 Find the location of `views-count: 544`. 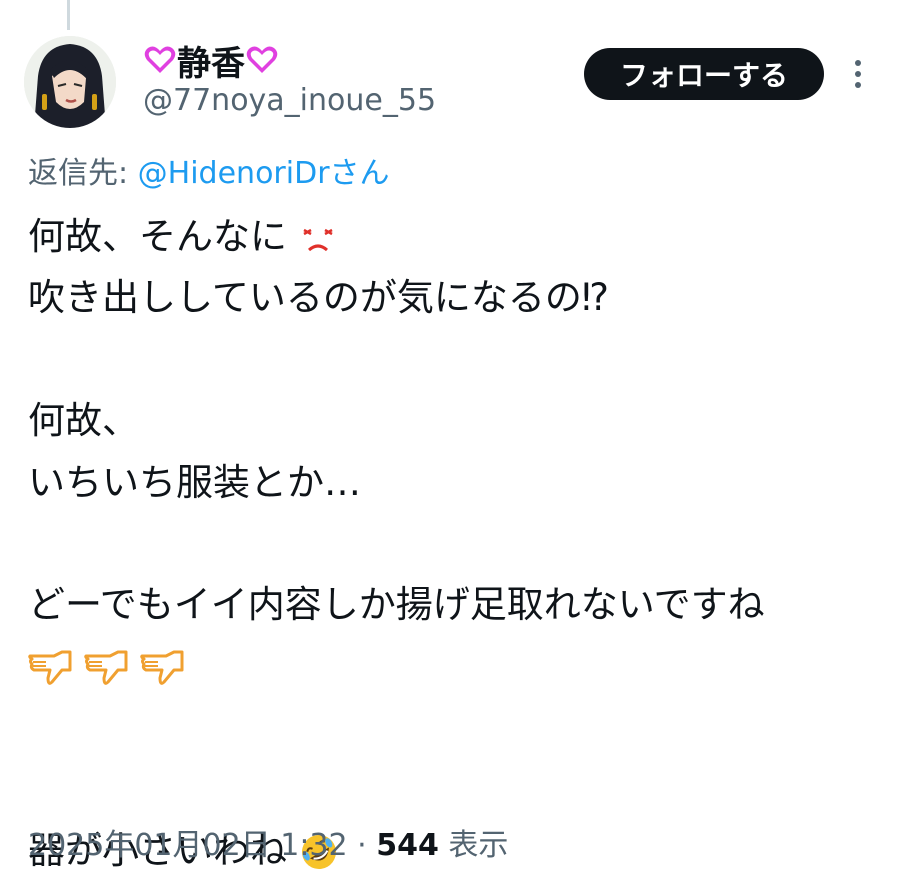

views-count: 544 is located at coordinates (407, 845).